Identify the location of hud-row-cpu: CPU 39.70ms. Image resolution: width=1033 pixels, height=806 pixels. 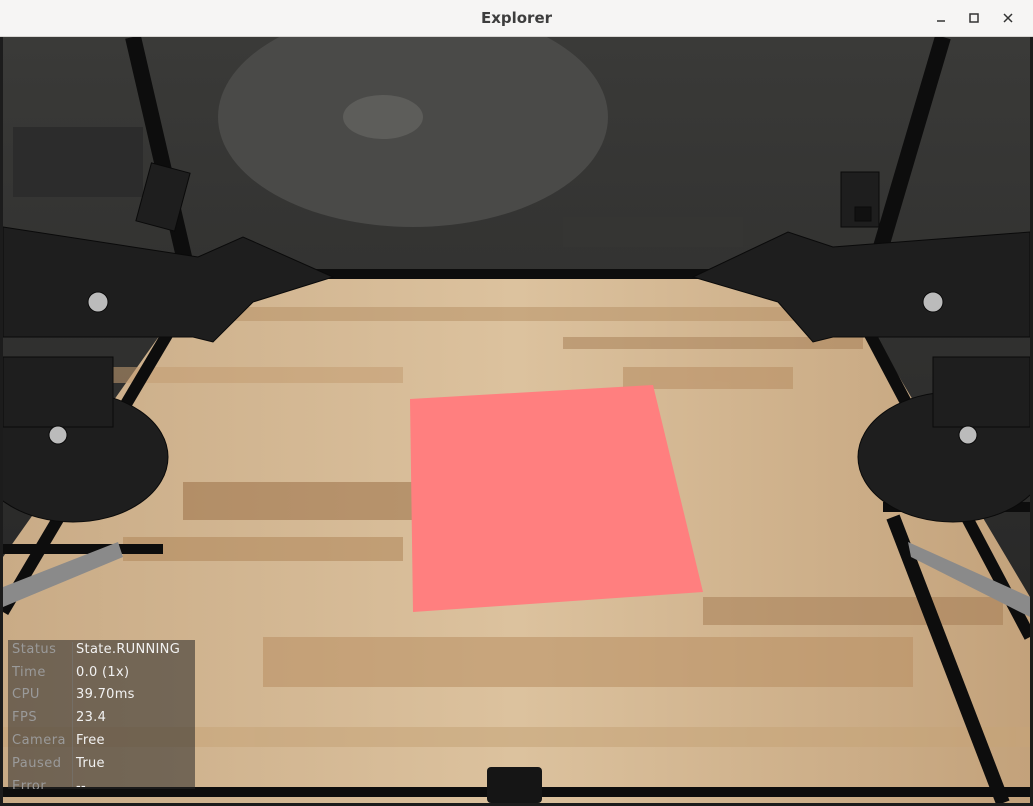
(101, 698).